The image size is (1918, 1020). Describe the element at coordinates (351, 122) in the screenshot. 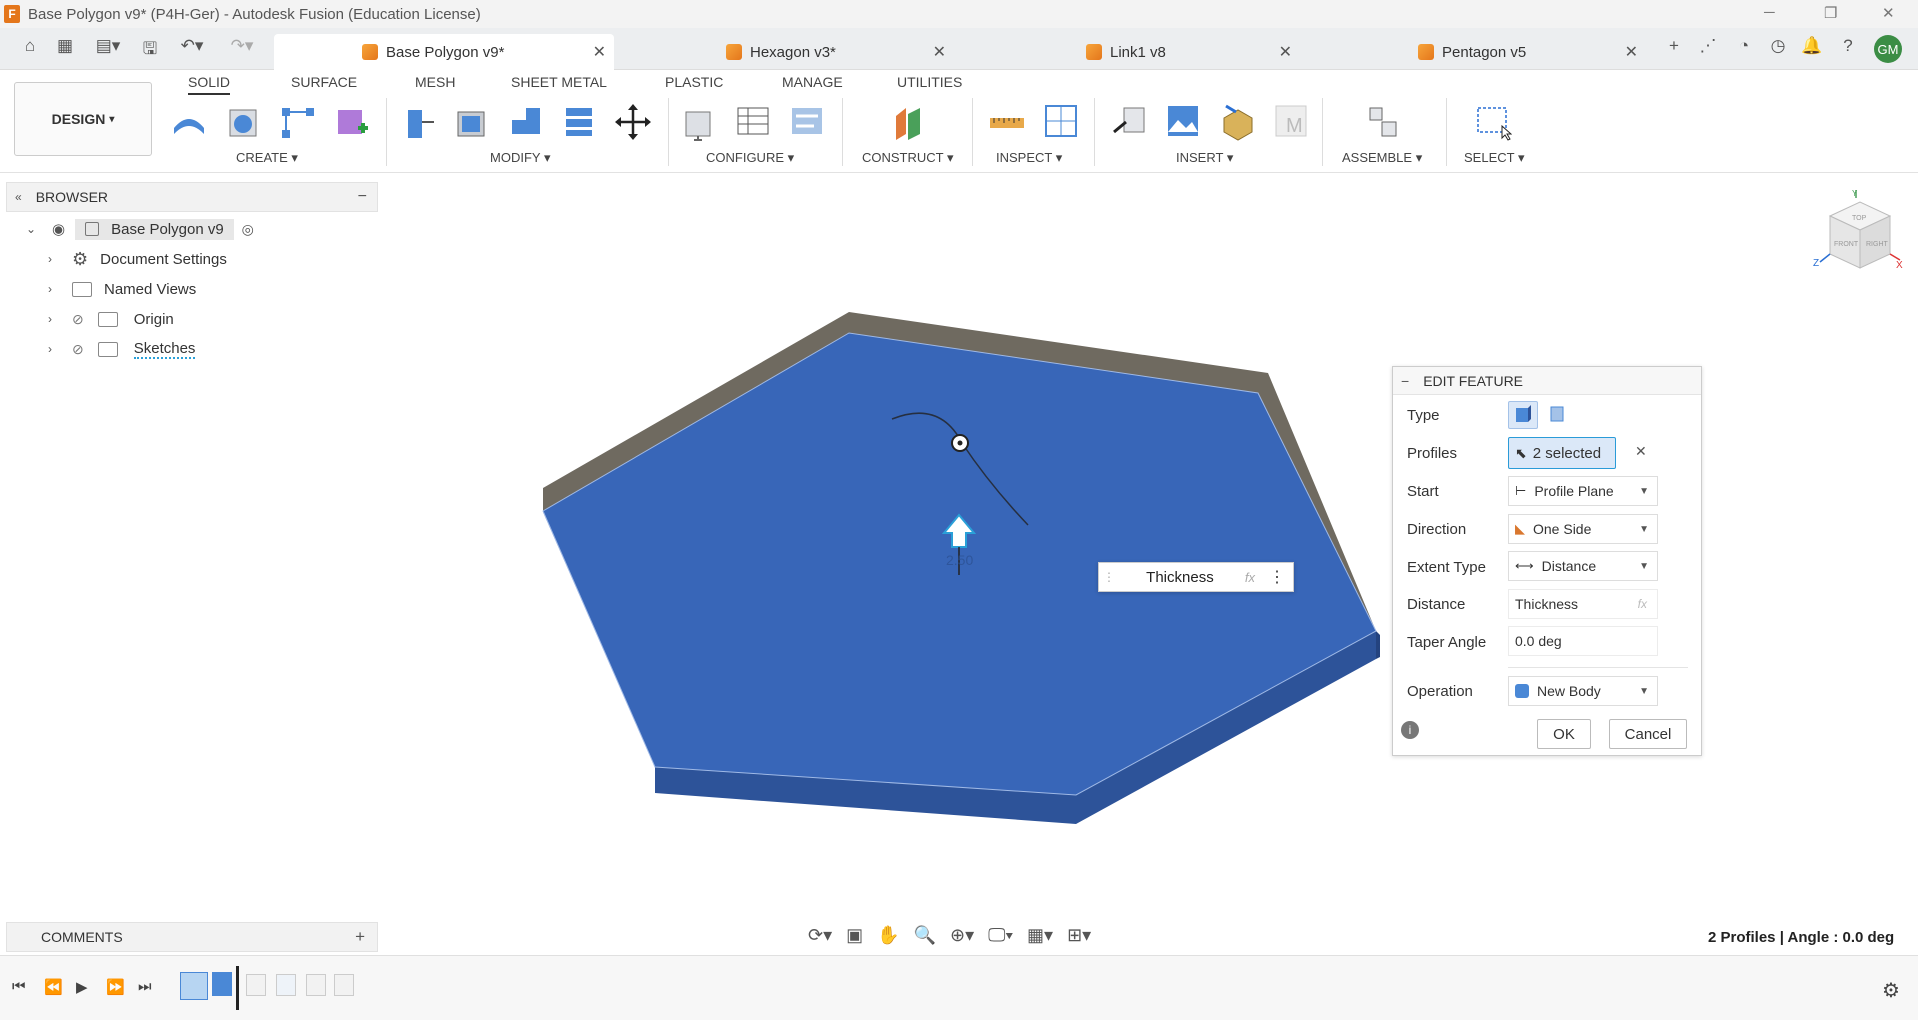

I see `create-component-icon` at that location.